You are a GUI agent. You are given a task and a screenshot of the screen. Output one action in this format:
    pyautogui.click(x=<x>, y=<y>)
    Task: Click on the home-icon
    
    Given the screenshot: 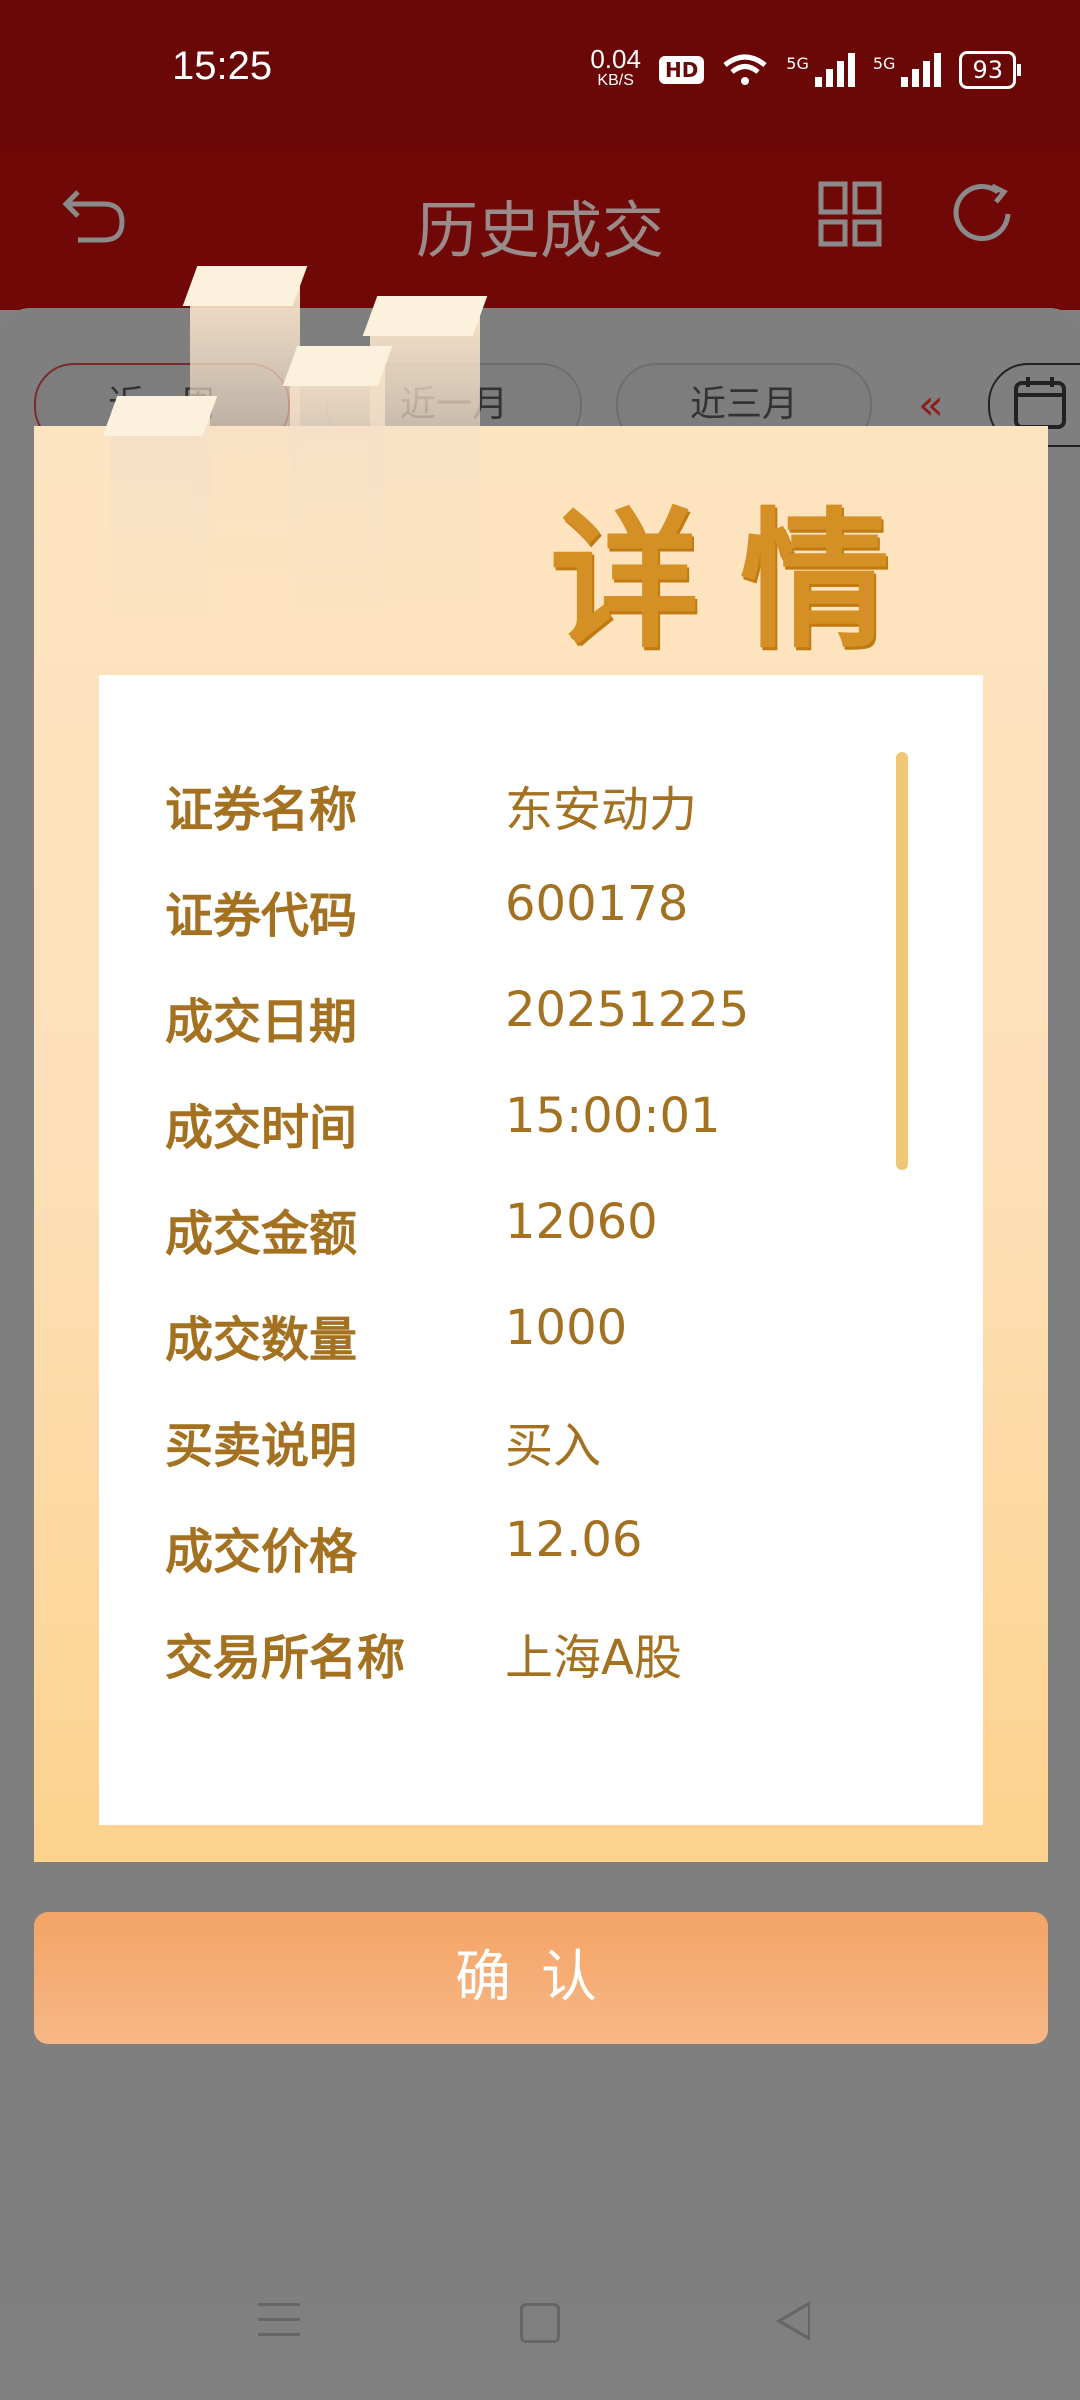 What is the action you would take?
    pyautogui.click(x=540, y=2323)
    